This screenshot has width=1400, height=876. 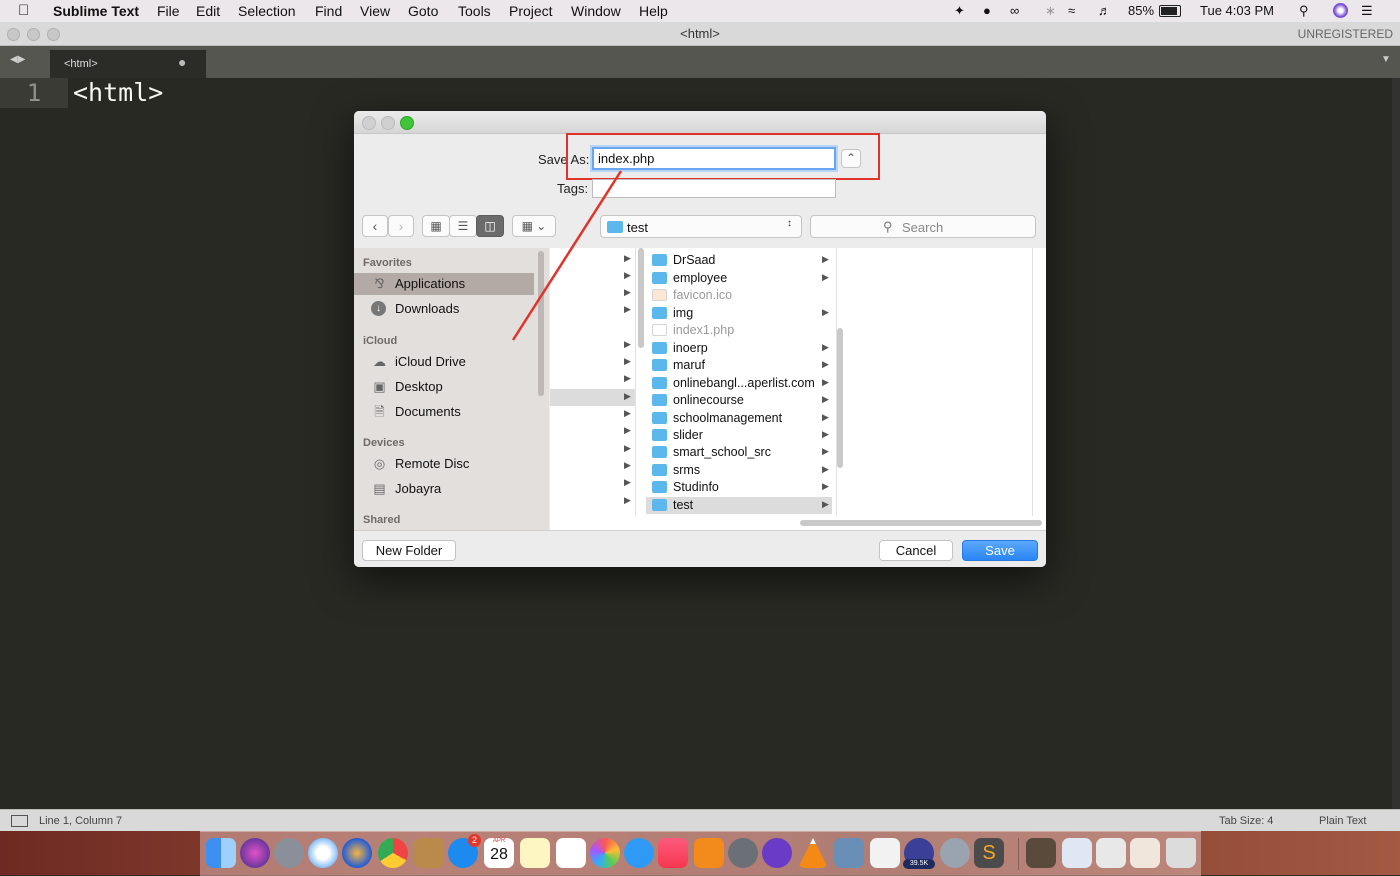 What do you see at coordinates (255, 853) in the screenshot?
I see `siri-dock-icon` at bounding box center [255, 853].